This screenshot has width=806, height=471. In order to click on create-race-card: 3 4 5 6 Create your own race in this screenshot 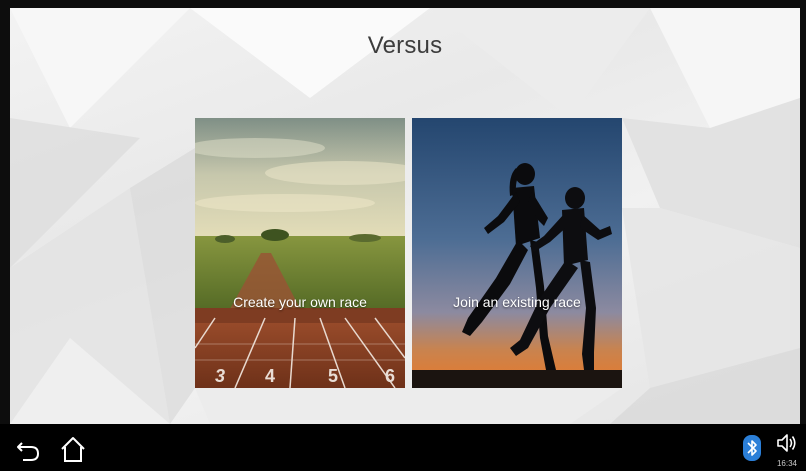, I will do `click(300, 253)`.